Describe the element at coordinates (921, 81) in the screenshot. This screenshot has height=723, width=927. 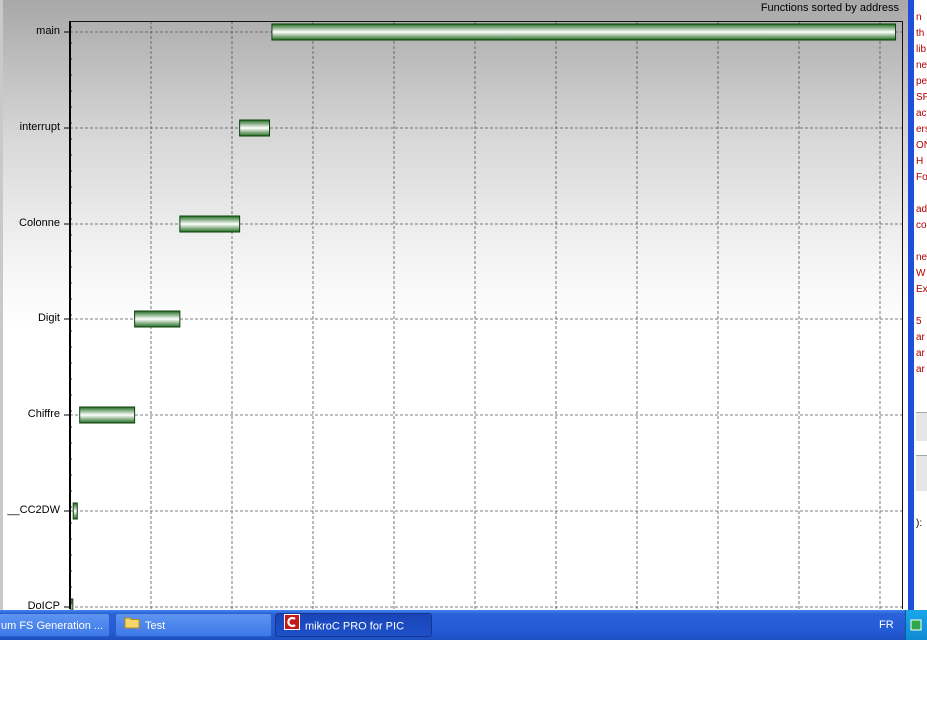
I see `panel-text-line: pe` at that location.